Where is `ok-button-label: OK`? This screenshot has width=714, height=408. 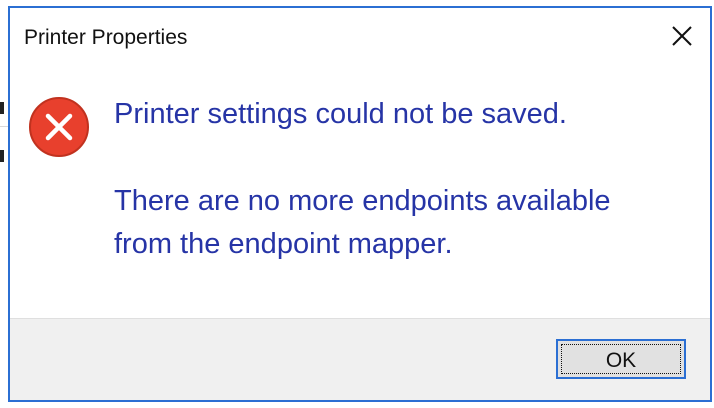 ok-button-label: OK is located at coordinates (621, 360).